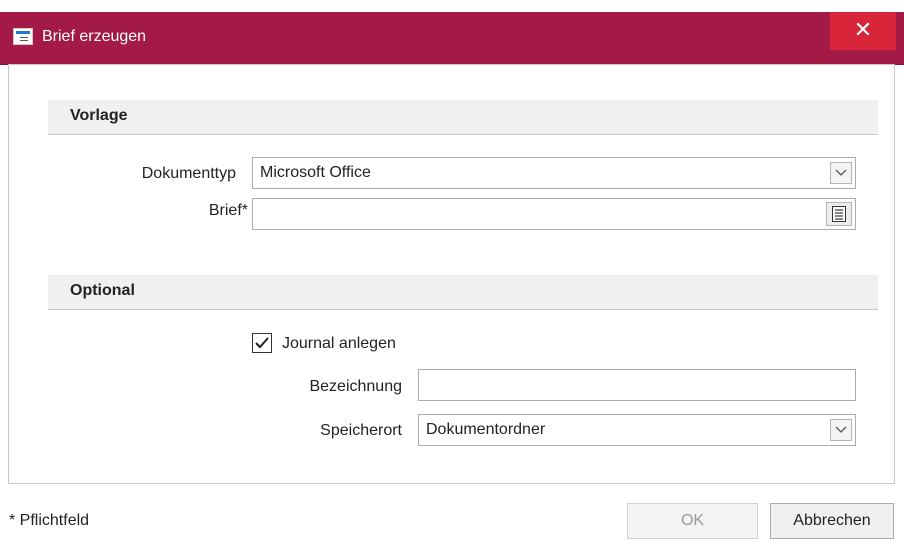  Describe the element at coordinates (637, 430) in the screenshot. I see `speicherort-select: Dokumentordner` at that location.